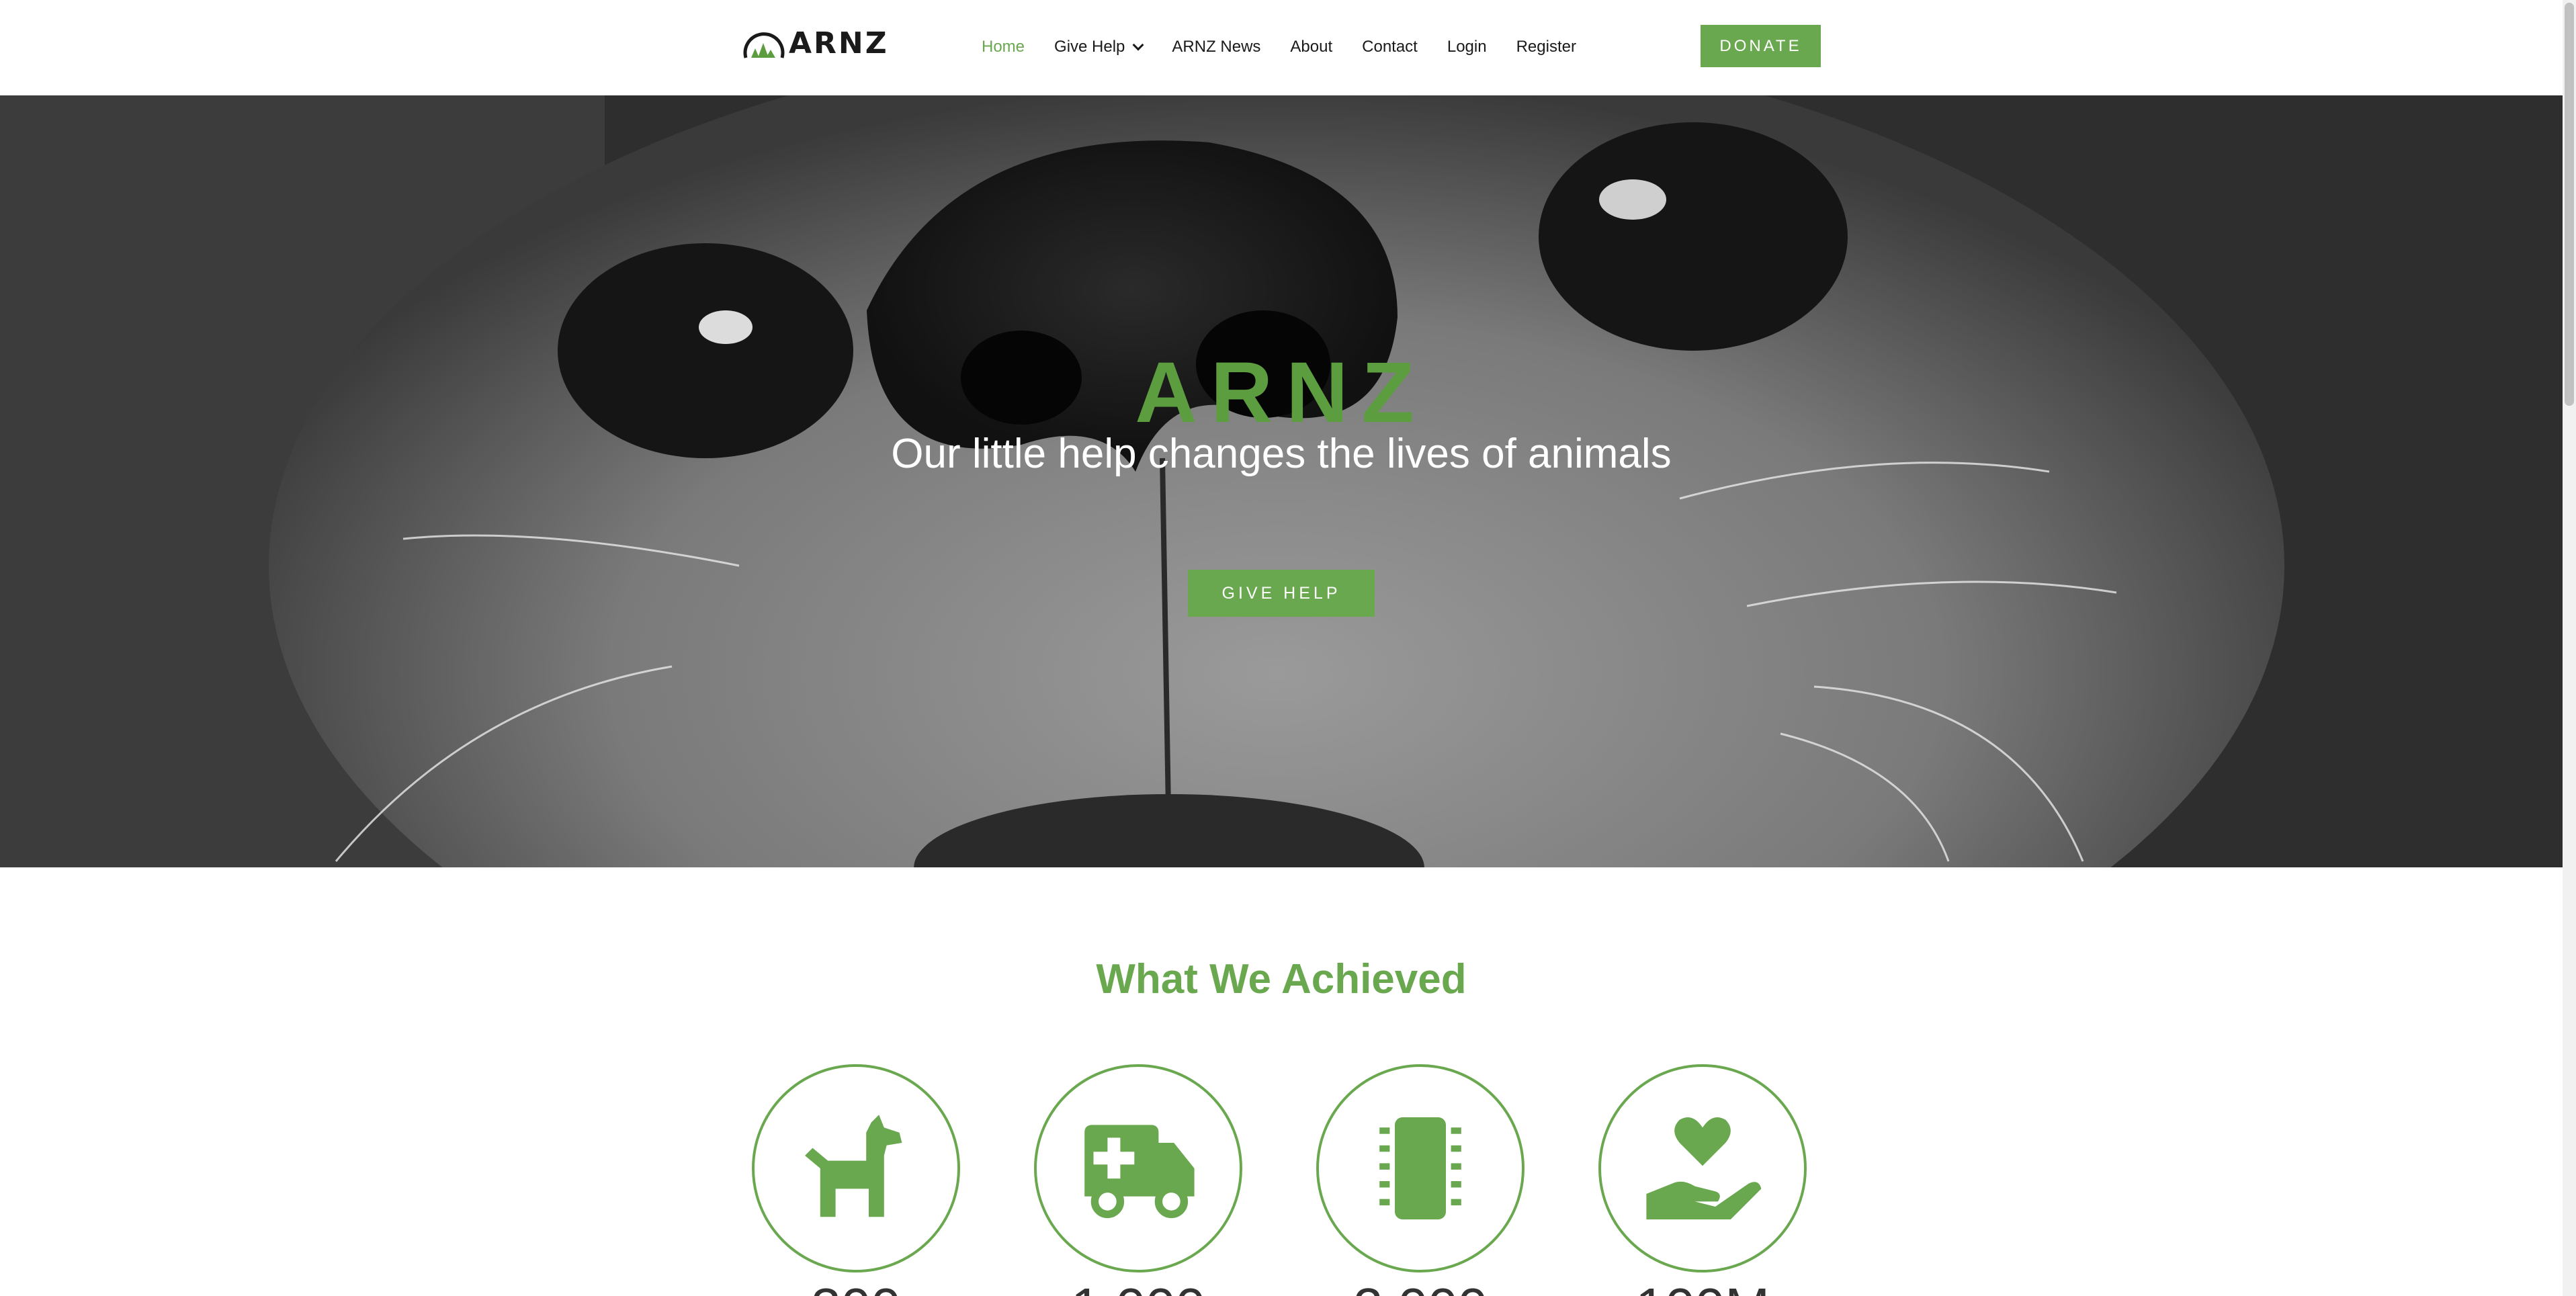 The image size is (2576, 1296). Describe the element at coordinates (2569, 204) in the screenshot. I see `scrollbar-thumb` at that location.